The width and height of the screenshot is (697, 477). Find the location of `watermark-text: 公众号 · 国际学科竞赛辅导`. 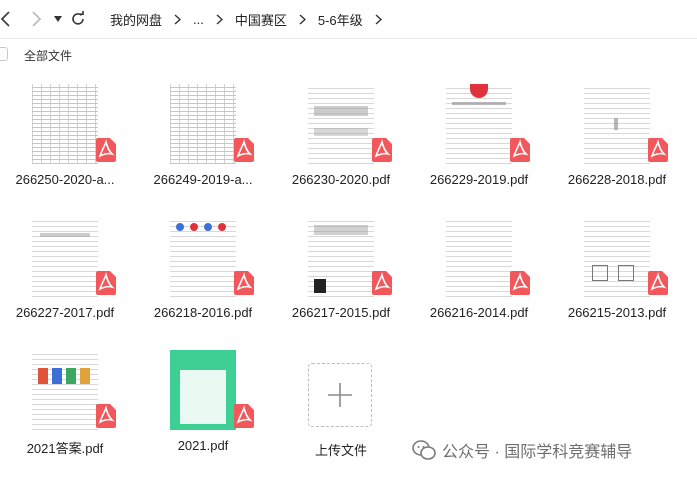

watermark-text: 公众号 · 国际学科竞赛辅导 is located at coordinates (537, 452).